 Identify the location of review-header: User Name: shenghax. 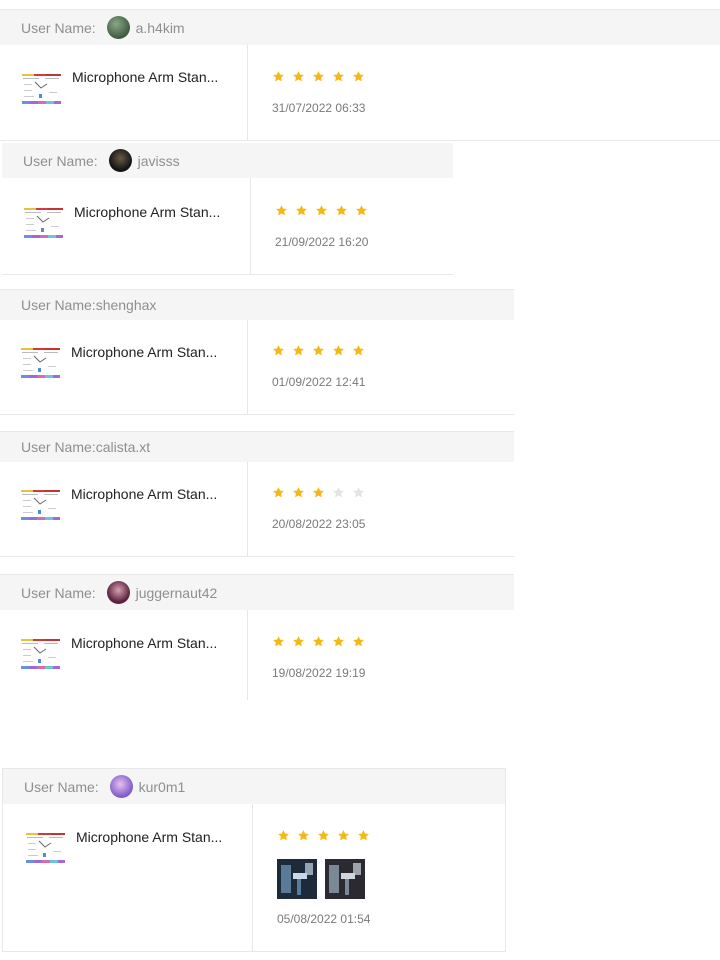
(257, 305).